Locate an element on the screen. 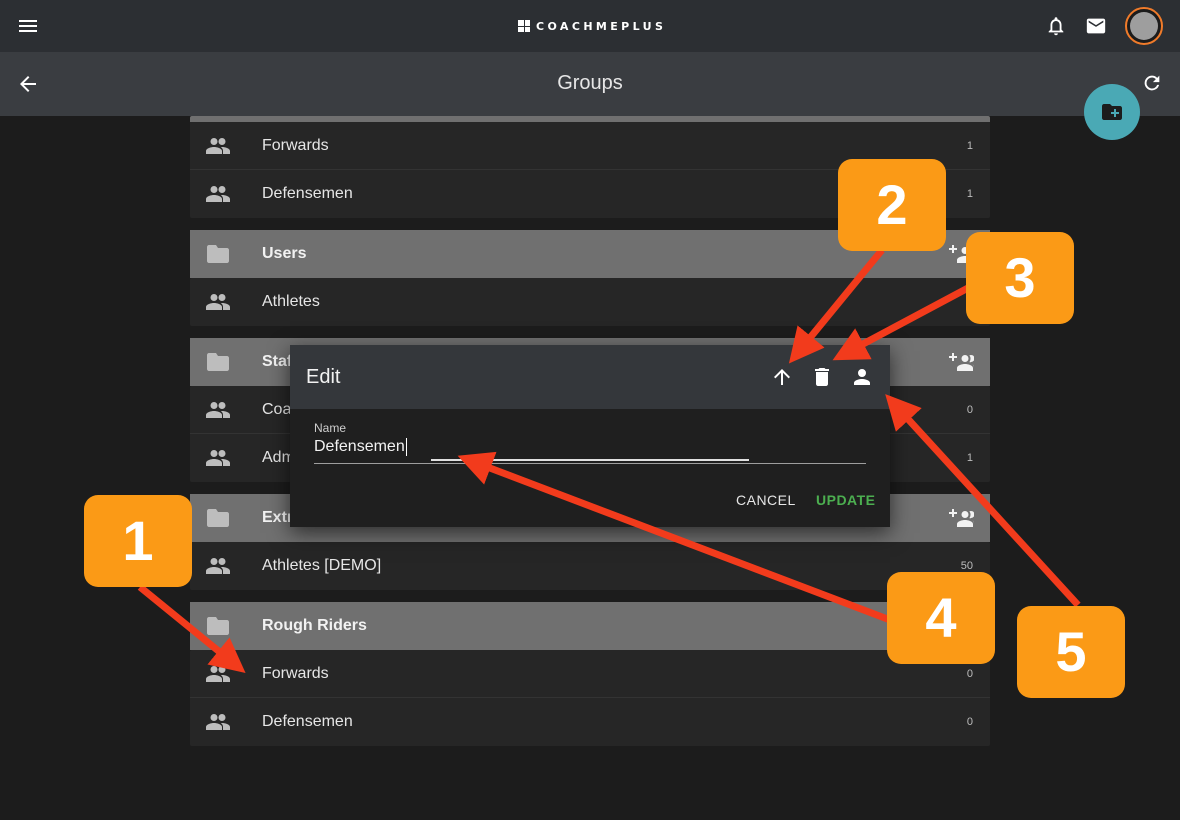  callout-badge-5: 5 is located at coordinates (1071, 652).